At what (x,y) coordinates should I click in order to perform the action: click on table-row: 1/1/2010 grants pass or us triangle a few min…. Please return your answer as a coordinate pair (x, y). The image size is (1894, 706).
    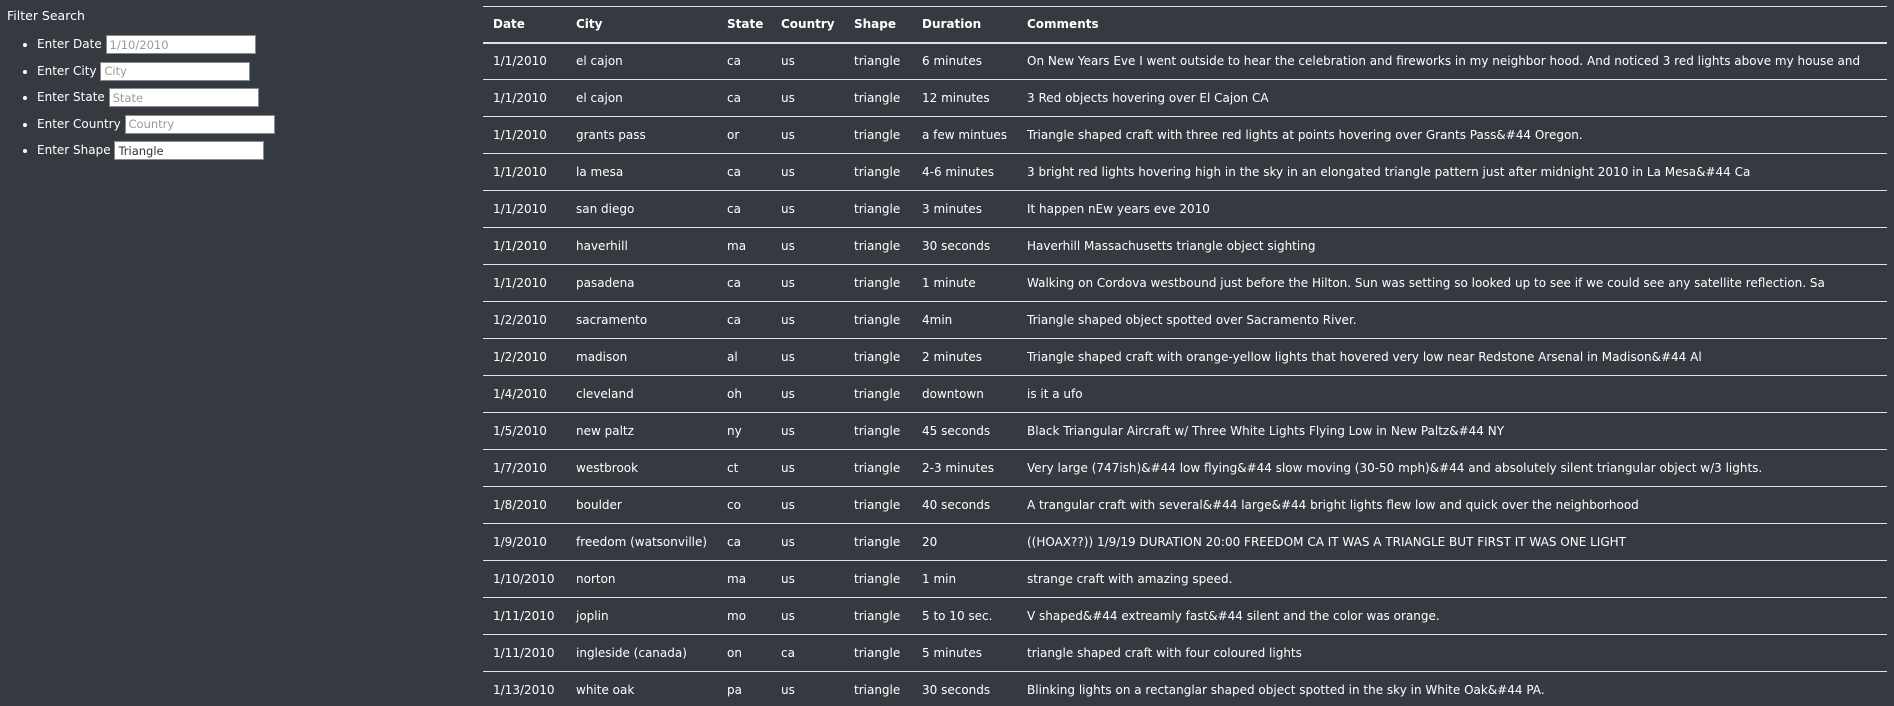
    Looking at the image, I should click on (1185, 135).